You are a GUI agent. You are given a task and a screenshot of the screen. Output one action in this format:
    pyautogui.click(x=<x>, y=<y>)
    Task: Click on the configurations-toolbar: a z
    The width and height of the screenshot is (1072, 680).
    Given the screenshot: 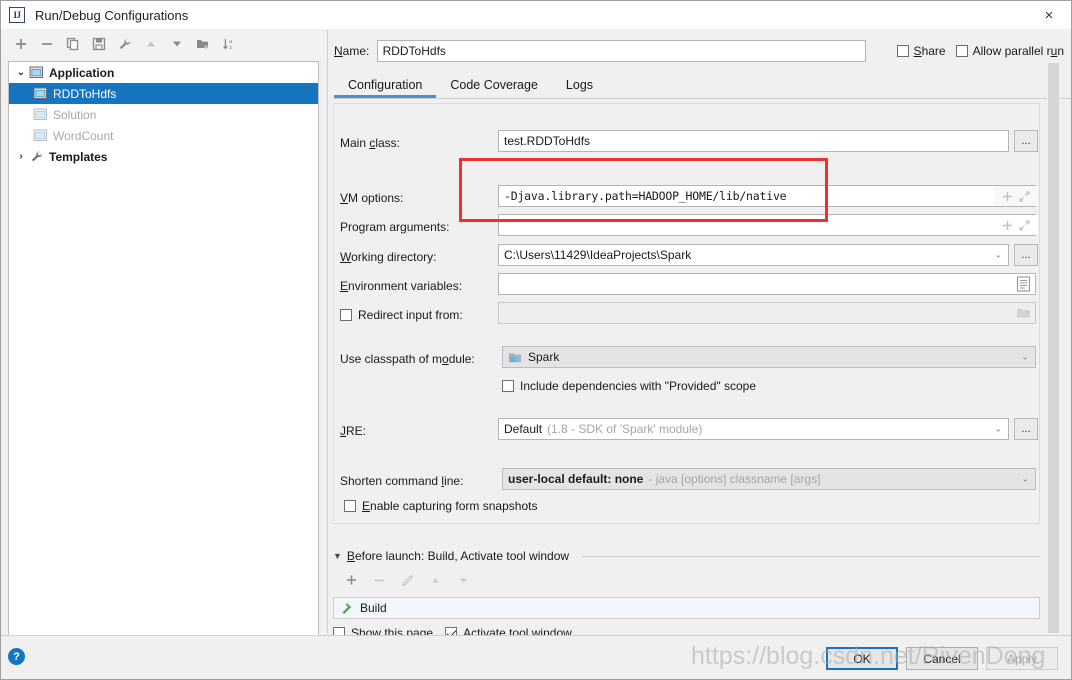 What is the action you would take?
    pyautogui.click(x=163, y=44)
    